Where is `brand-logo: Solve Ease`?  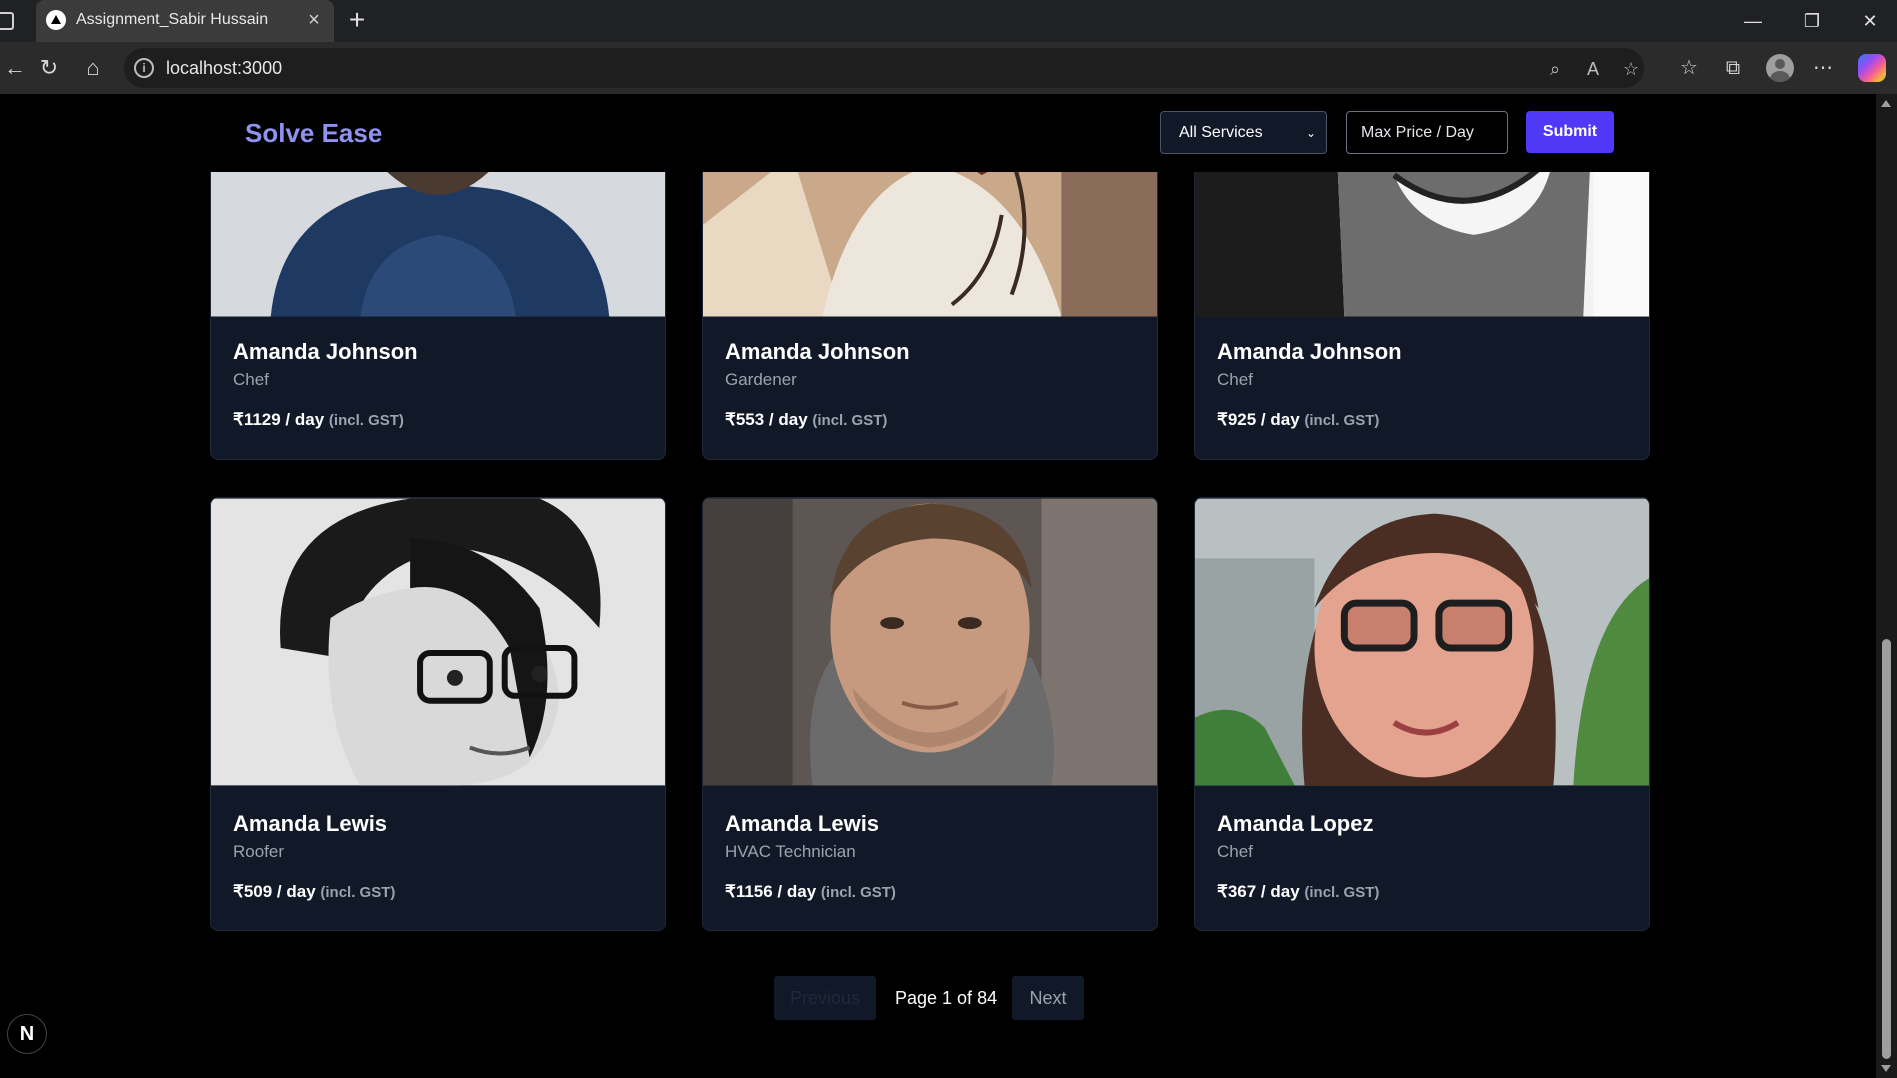 brand-logo: Solve Ease is located at coordinates (313, 133).